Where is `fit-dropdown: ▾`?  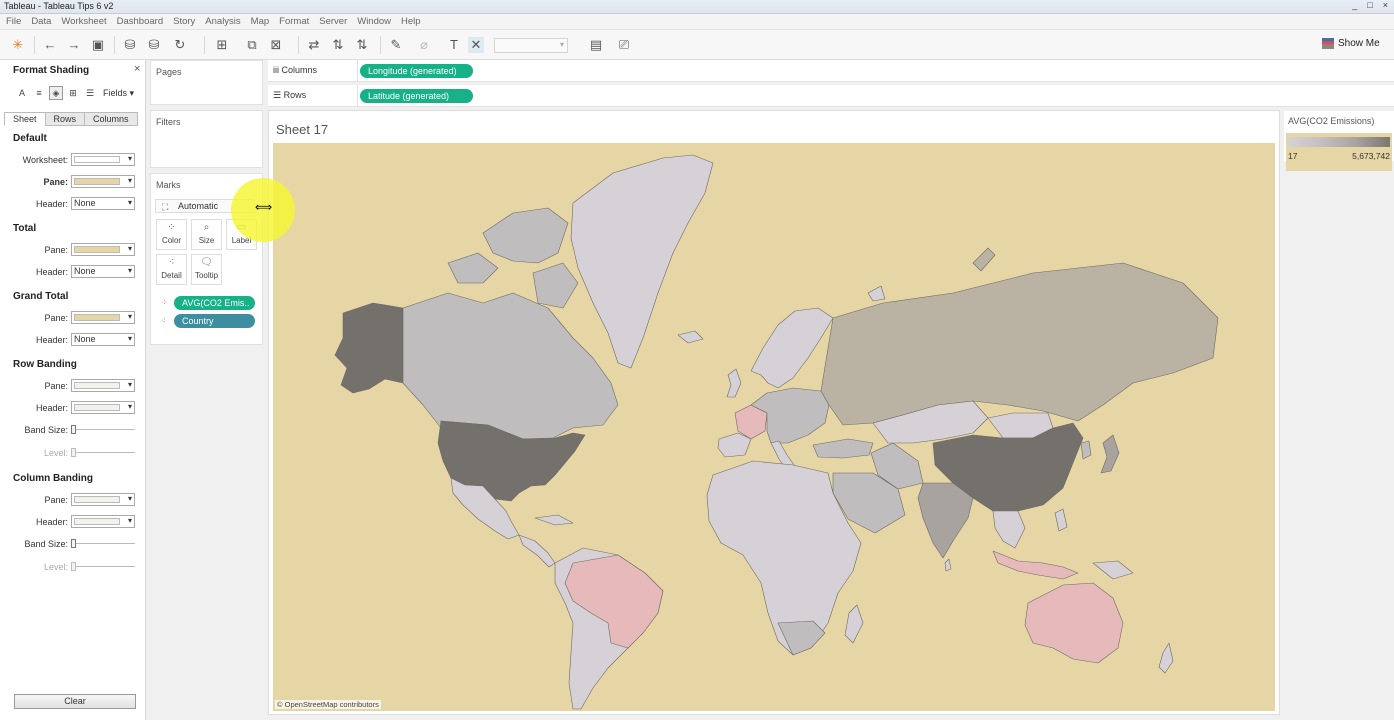 fit-dropdown: ▾ is located at coordinates (531, 45).